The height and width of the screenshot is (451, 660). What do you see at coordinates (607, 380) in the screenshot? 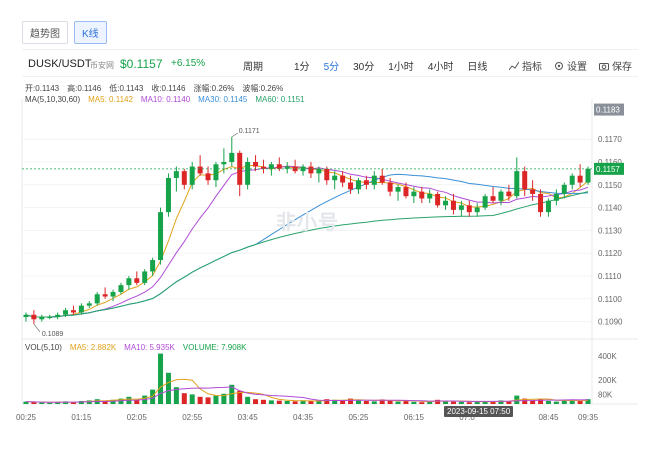
I see `volume-tick-label: 200K` at bounding box center [607, 380].